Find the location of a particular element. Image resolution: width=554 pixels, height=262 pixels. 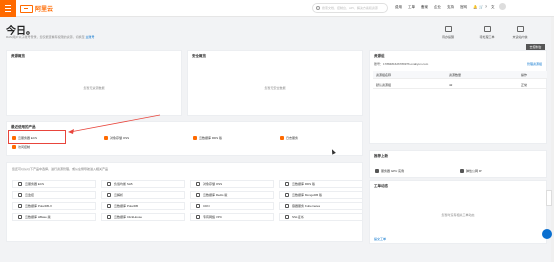

product-grid-item: 云数据库 PolarDB is located at coordinates (143, 206).